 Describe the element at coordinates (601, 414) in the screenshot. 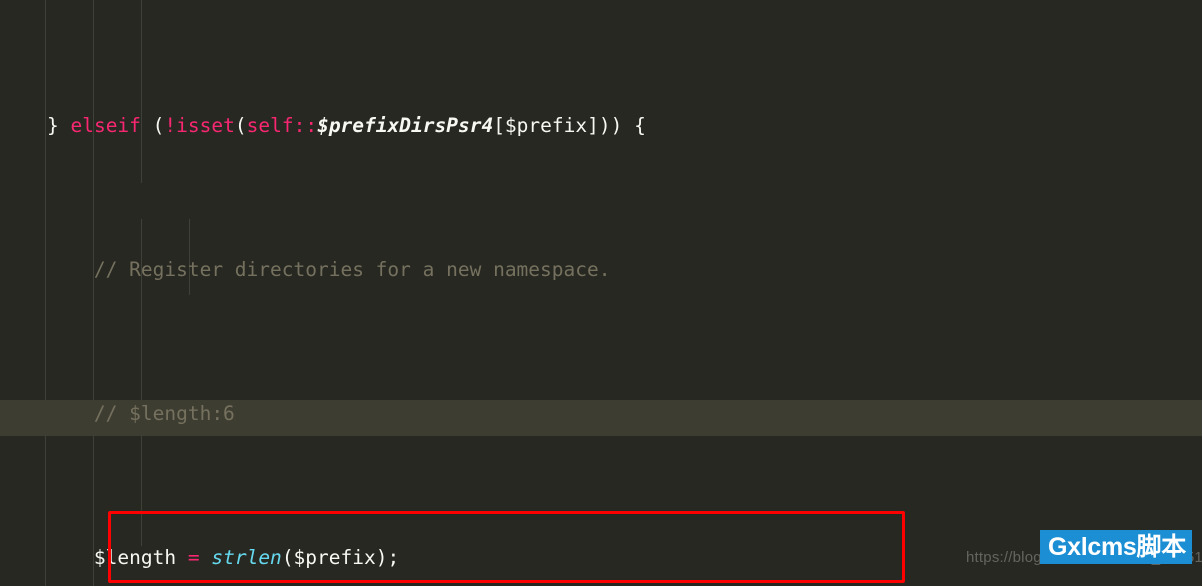

I see `code-line-3: // $length:6` at that location.